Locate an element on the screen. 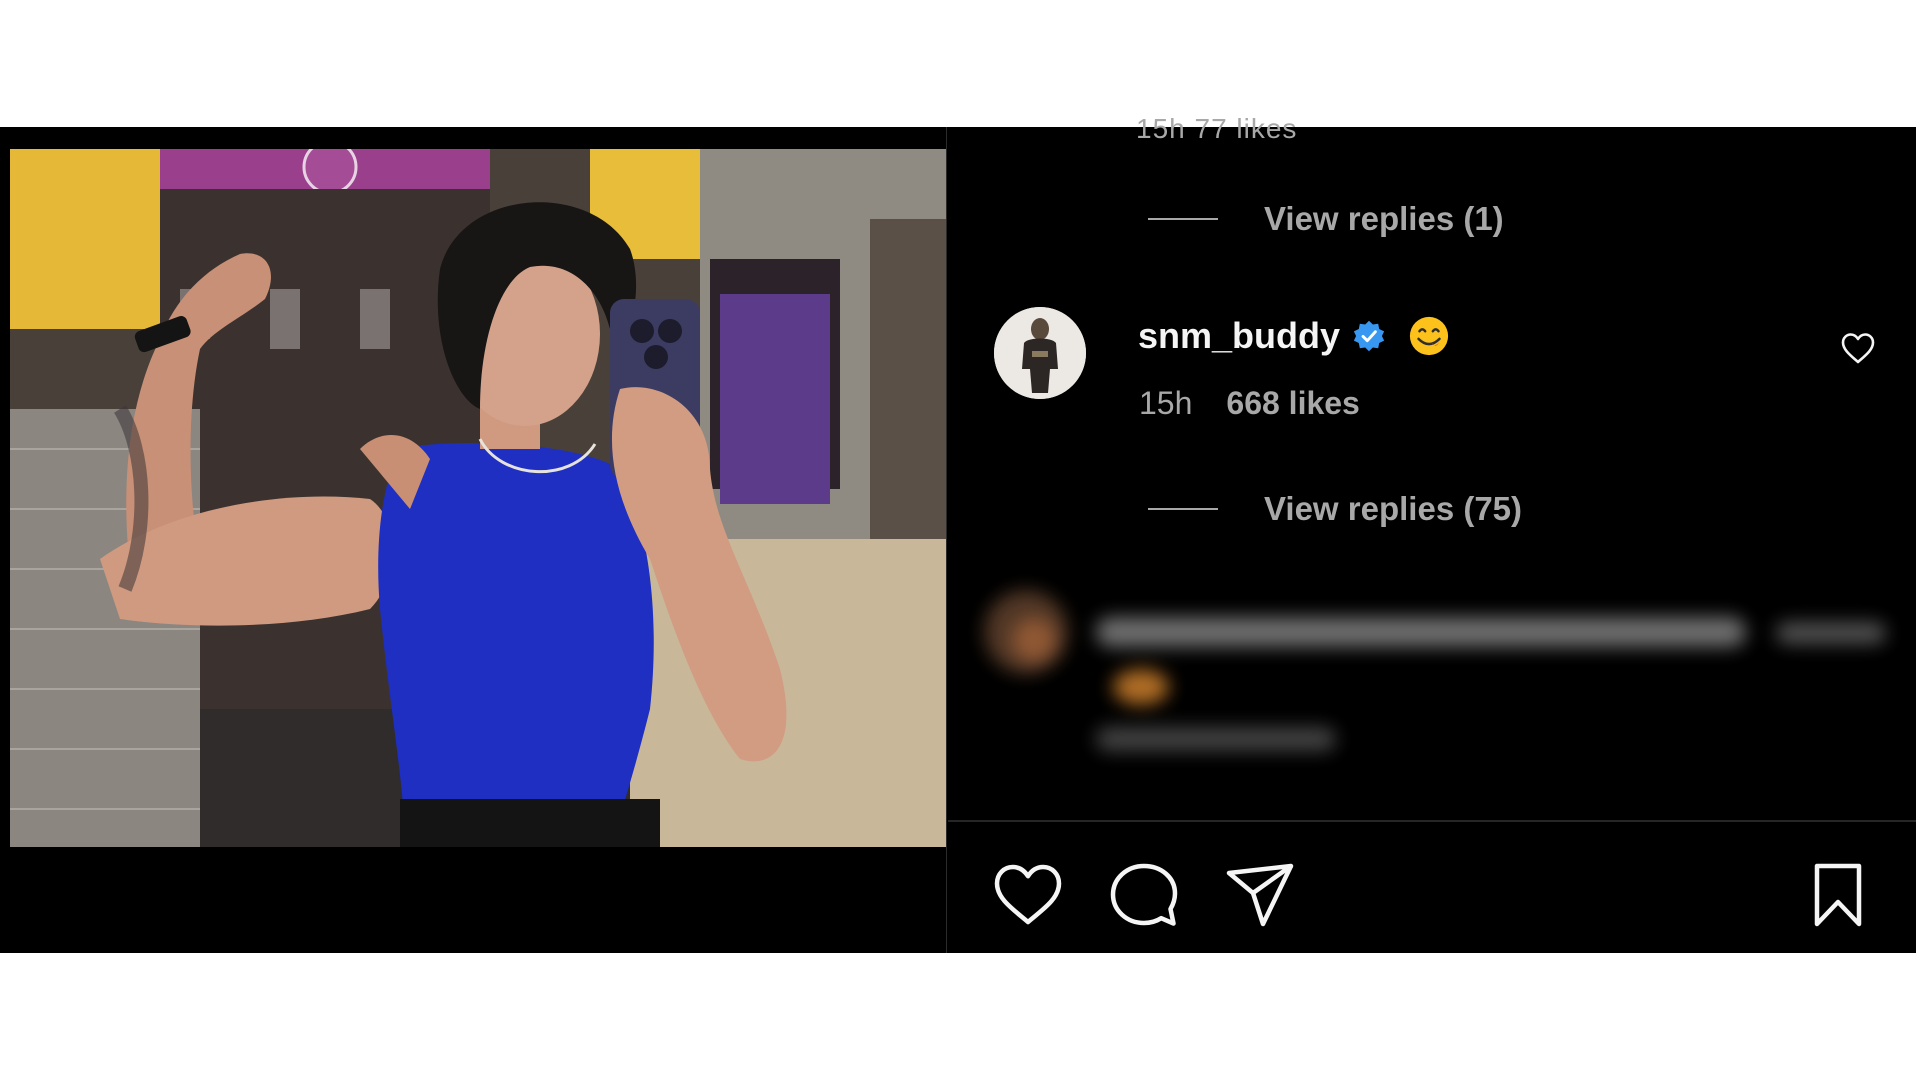 The width and height of the screenshot is (1920, 1080). view-replies-button-second: View replies (75) is located at coordinates (1393, 509).